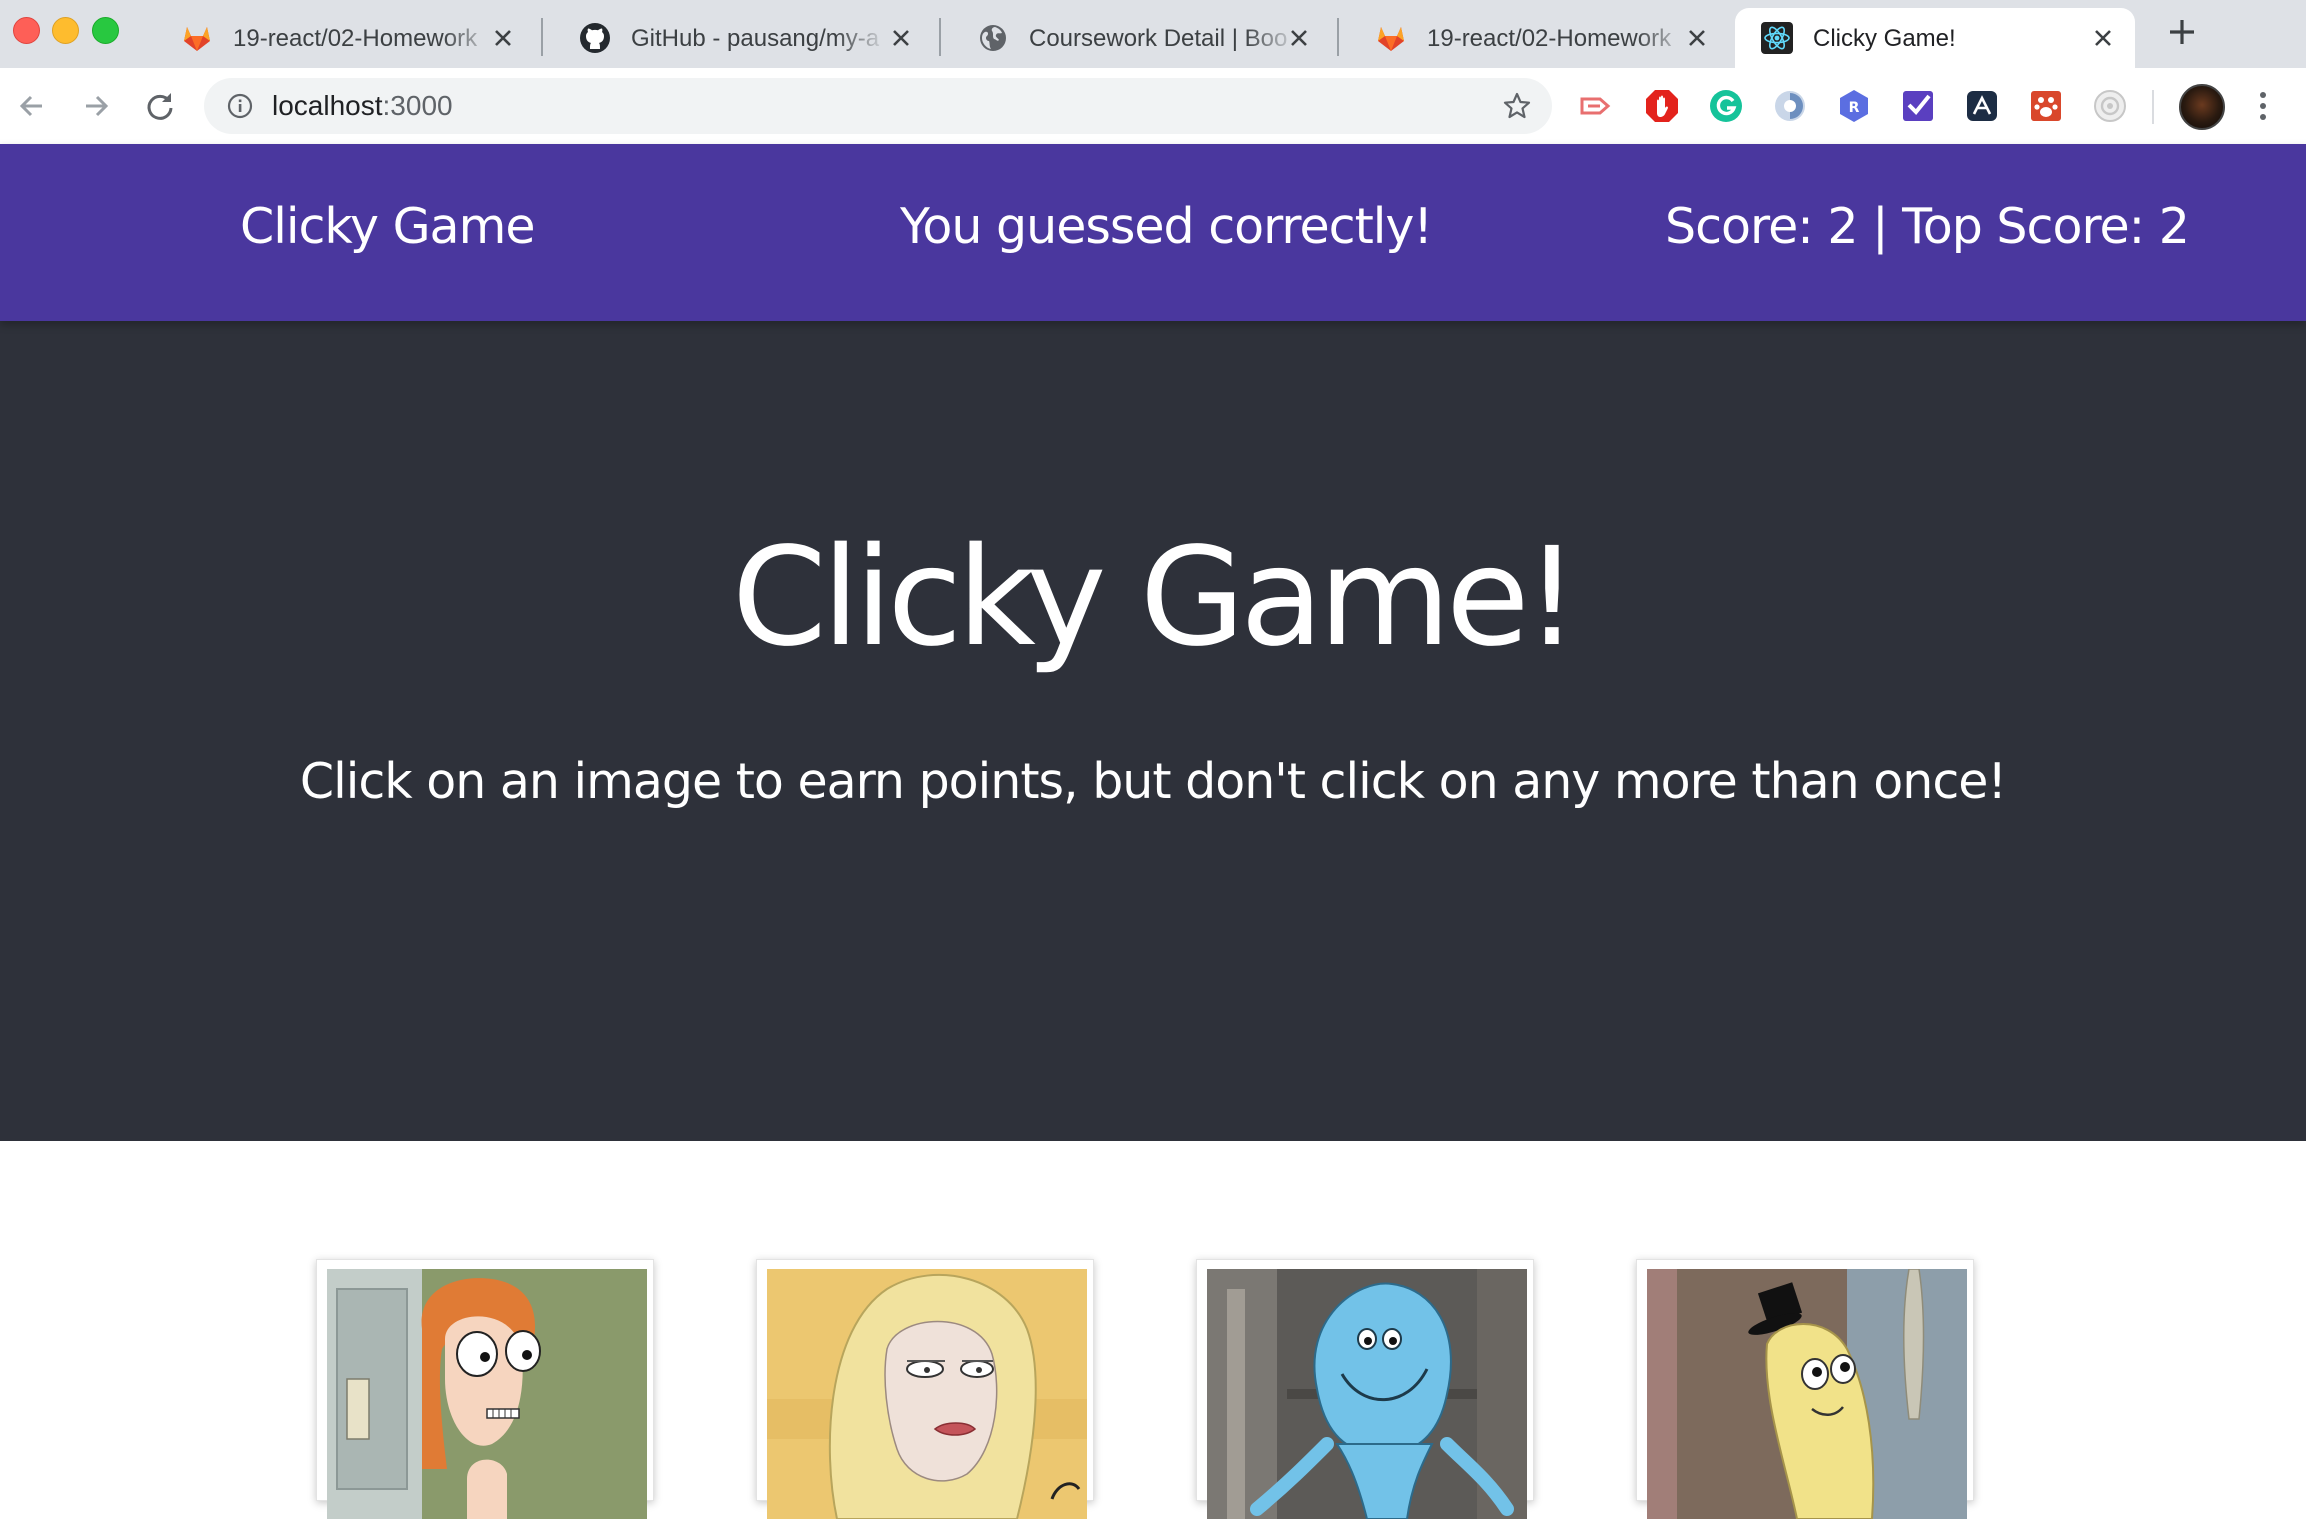  Describe the element at coordinates (927, 1394) in the screenshot. I see `beth-image` at that location.